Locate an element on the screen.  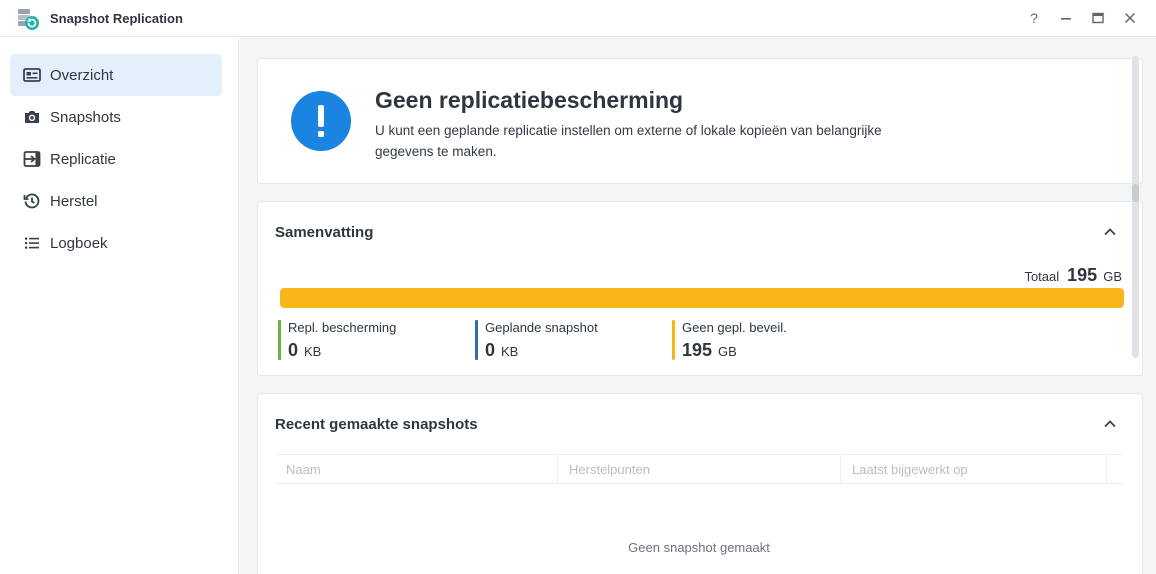
legend-scheduled-snapshot: Geplande snapshot 0 KB is located at coordinates (536, 340).